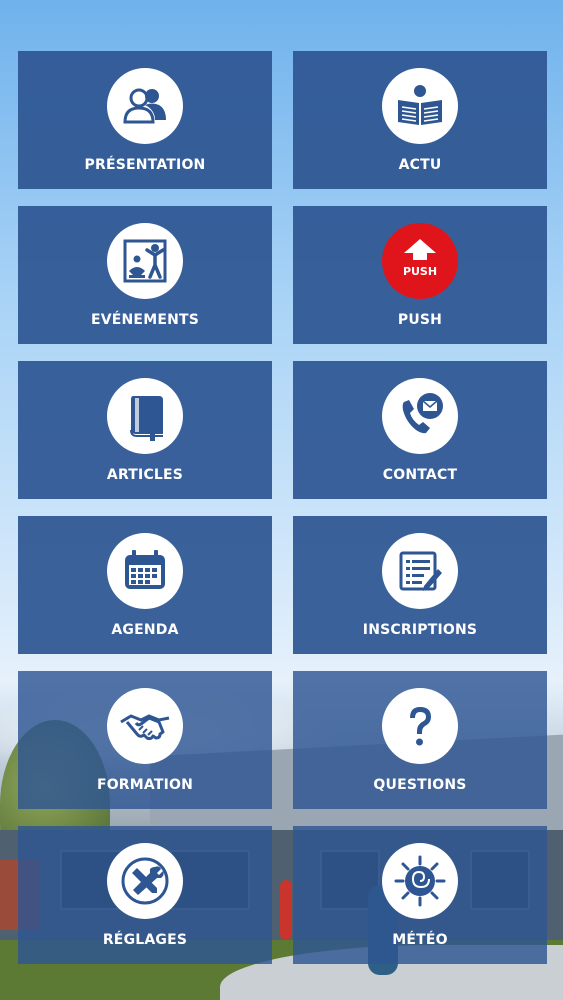  Describe the element at coordinates (420, 726) in the screenshot. I see `question-icon` at that location.